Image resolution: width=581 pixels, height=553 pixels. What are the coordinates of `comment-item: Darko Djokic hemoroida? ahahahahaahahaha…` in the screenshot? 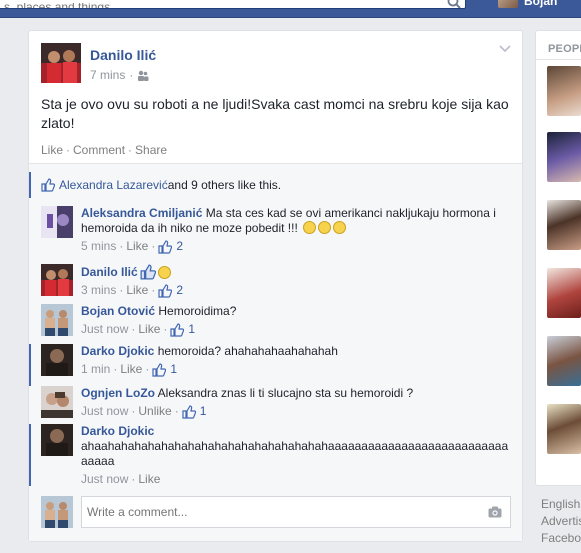 It's located at (275, 365).